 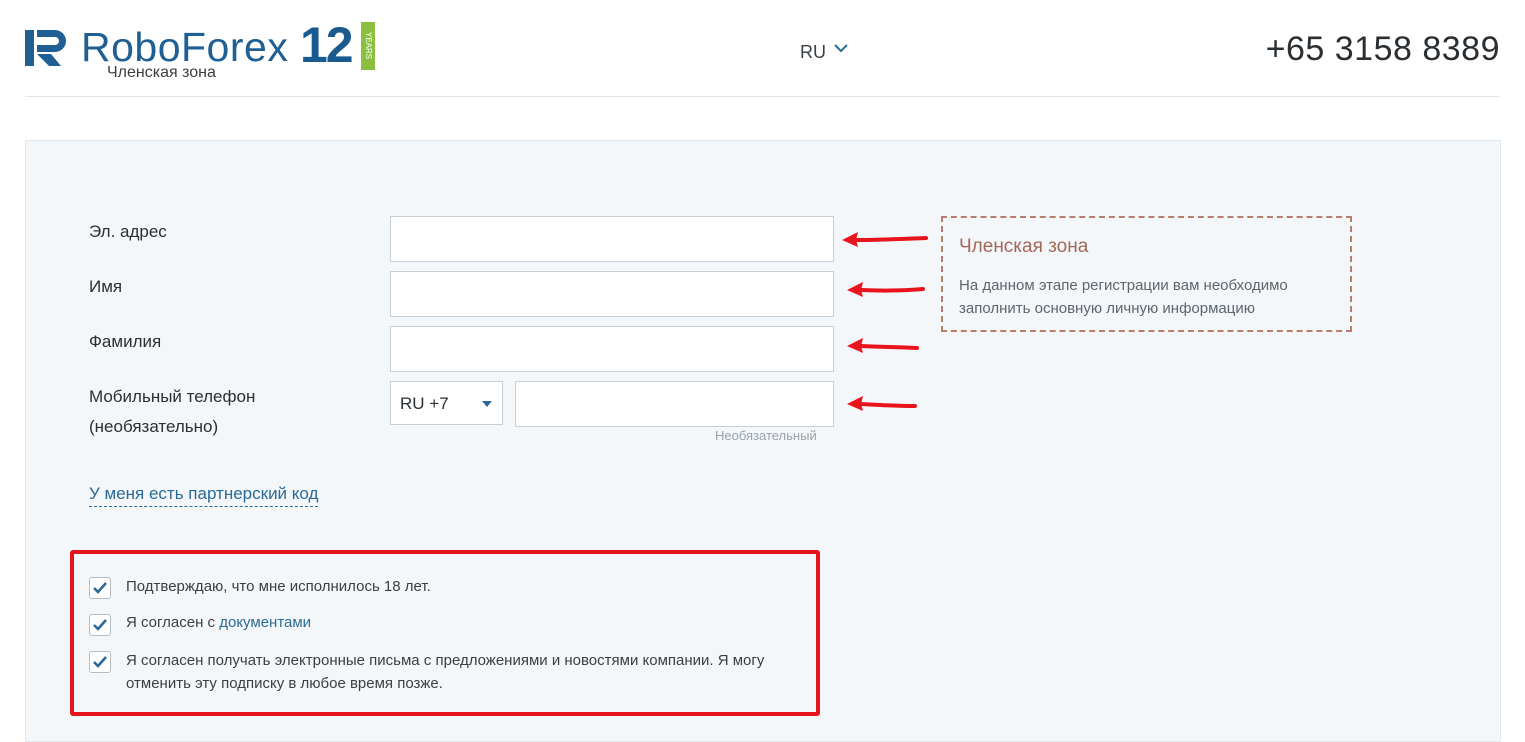 I want to click on roboforex-logo: RoboForex 12 YEARS Членская зона, so click(x=205, y=49).